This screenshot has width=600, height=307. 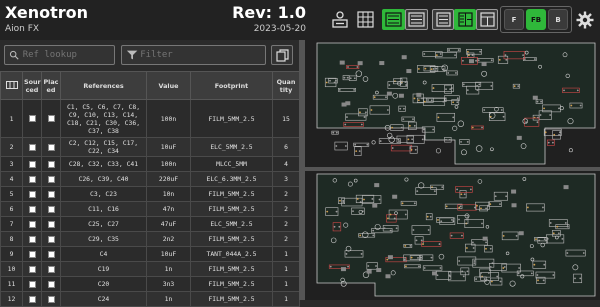 I want to click on ref-lookup-input, so click(x=68, y=55).